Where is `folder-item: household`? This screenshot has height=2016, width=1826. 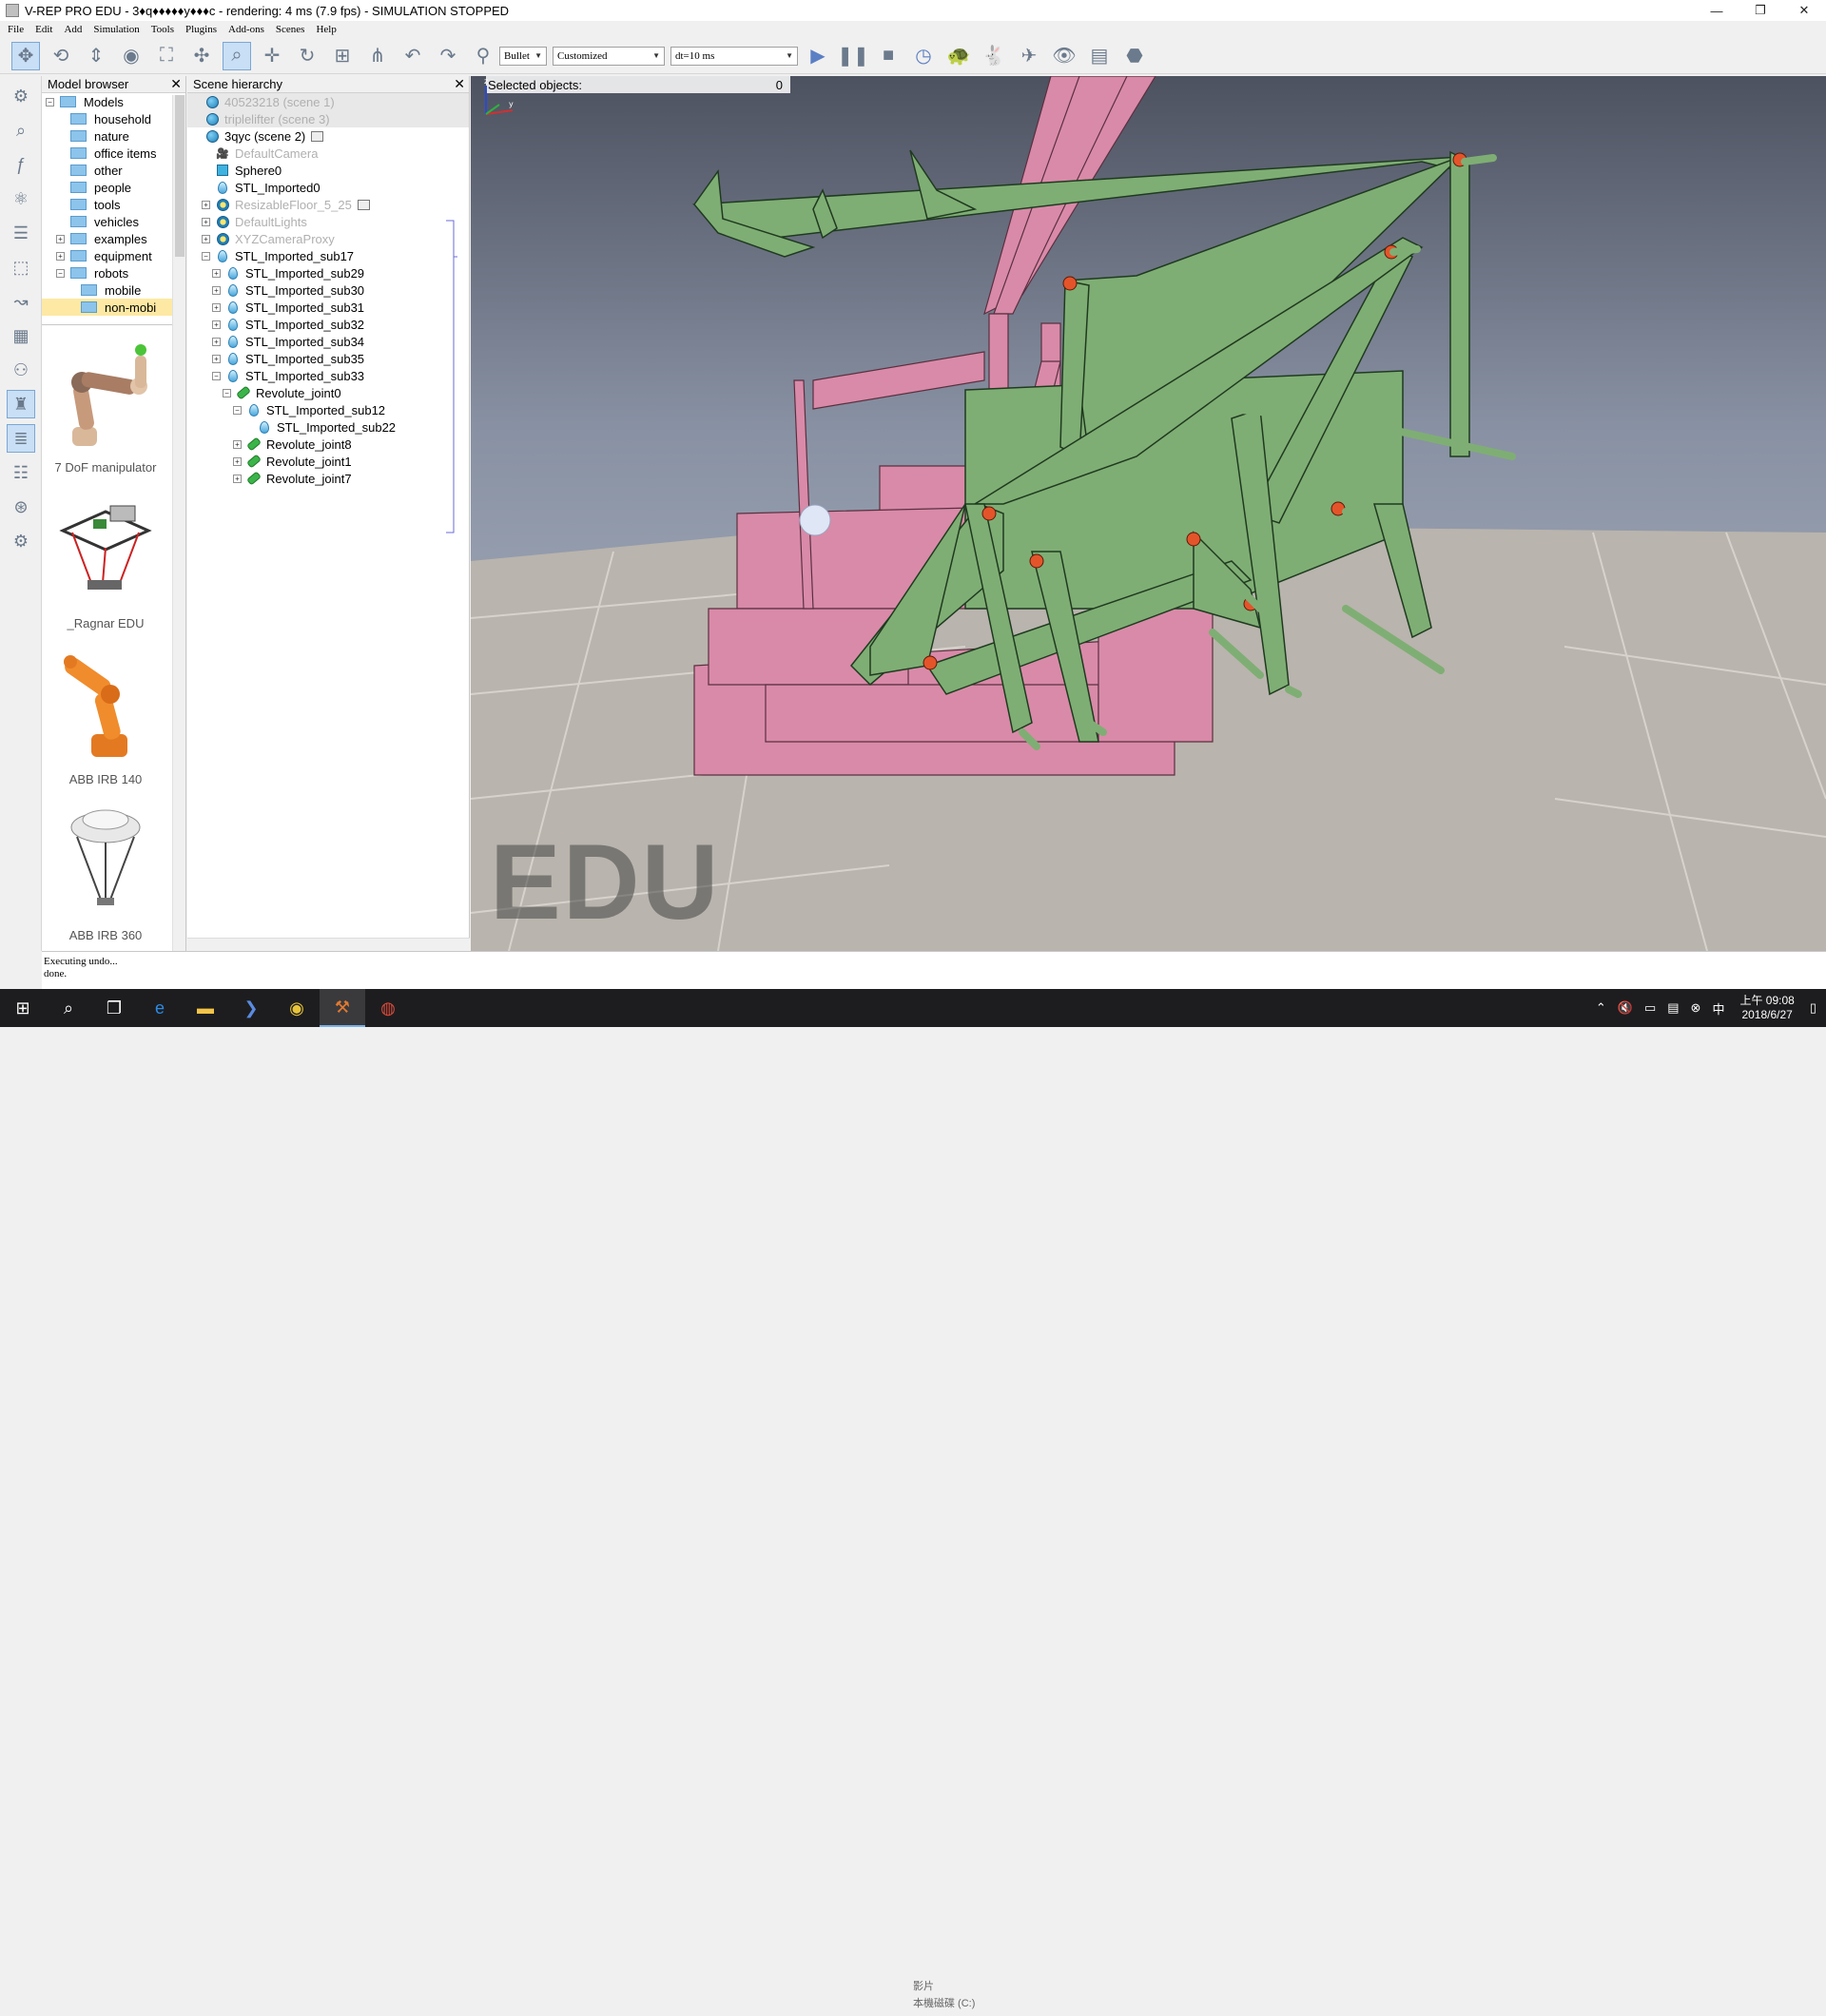 folder-item: household is located at coordinates (114, 118).